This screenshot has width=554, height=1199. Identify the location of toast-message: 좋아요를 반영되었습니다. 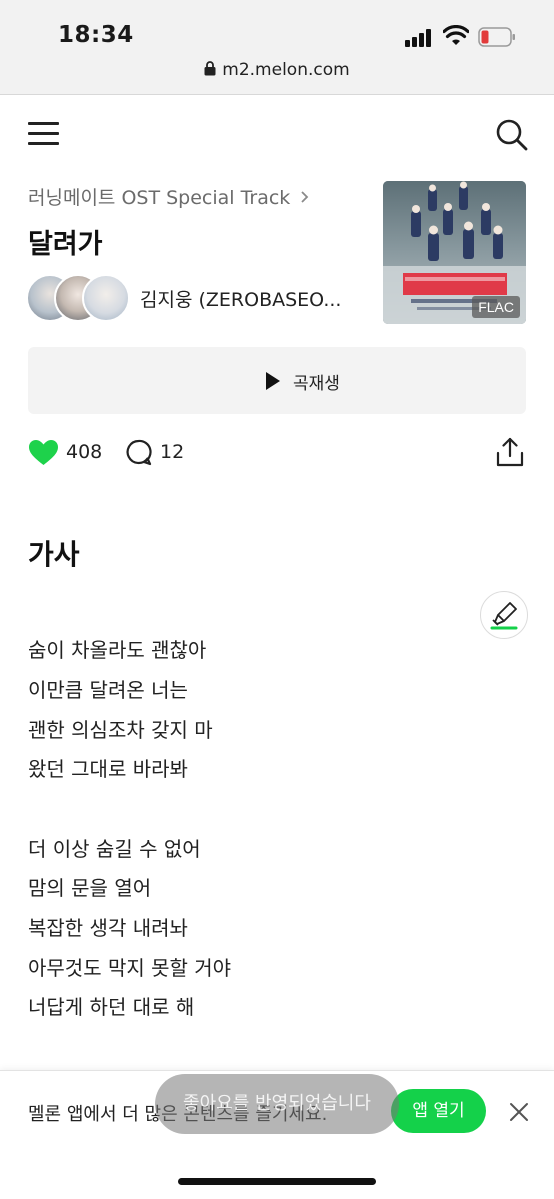
(277, 1104).